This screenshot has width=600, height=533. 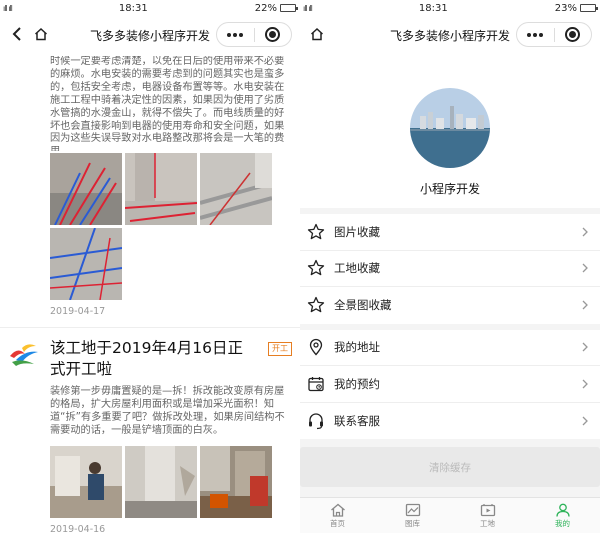 What do you see at coordinates (357, 383) in the screenshot?
I see `menu-item-label: 我的预约` at bounding box center [357, 383].